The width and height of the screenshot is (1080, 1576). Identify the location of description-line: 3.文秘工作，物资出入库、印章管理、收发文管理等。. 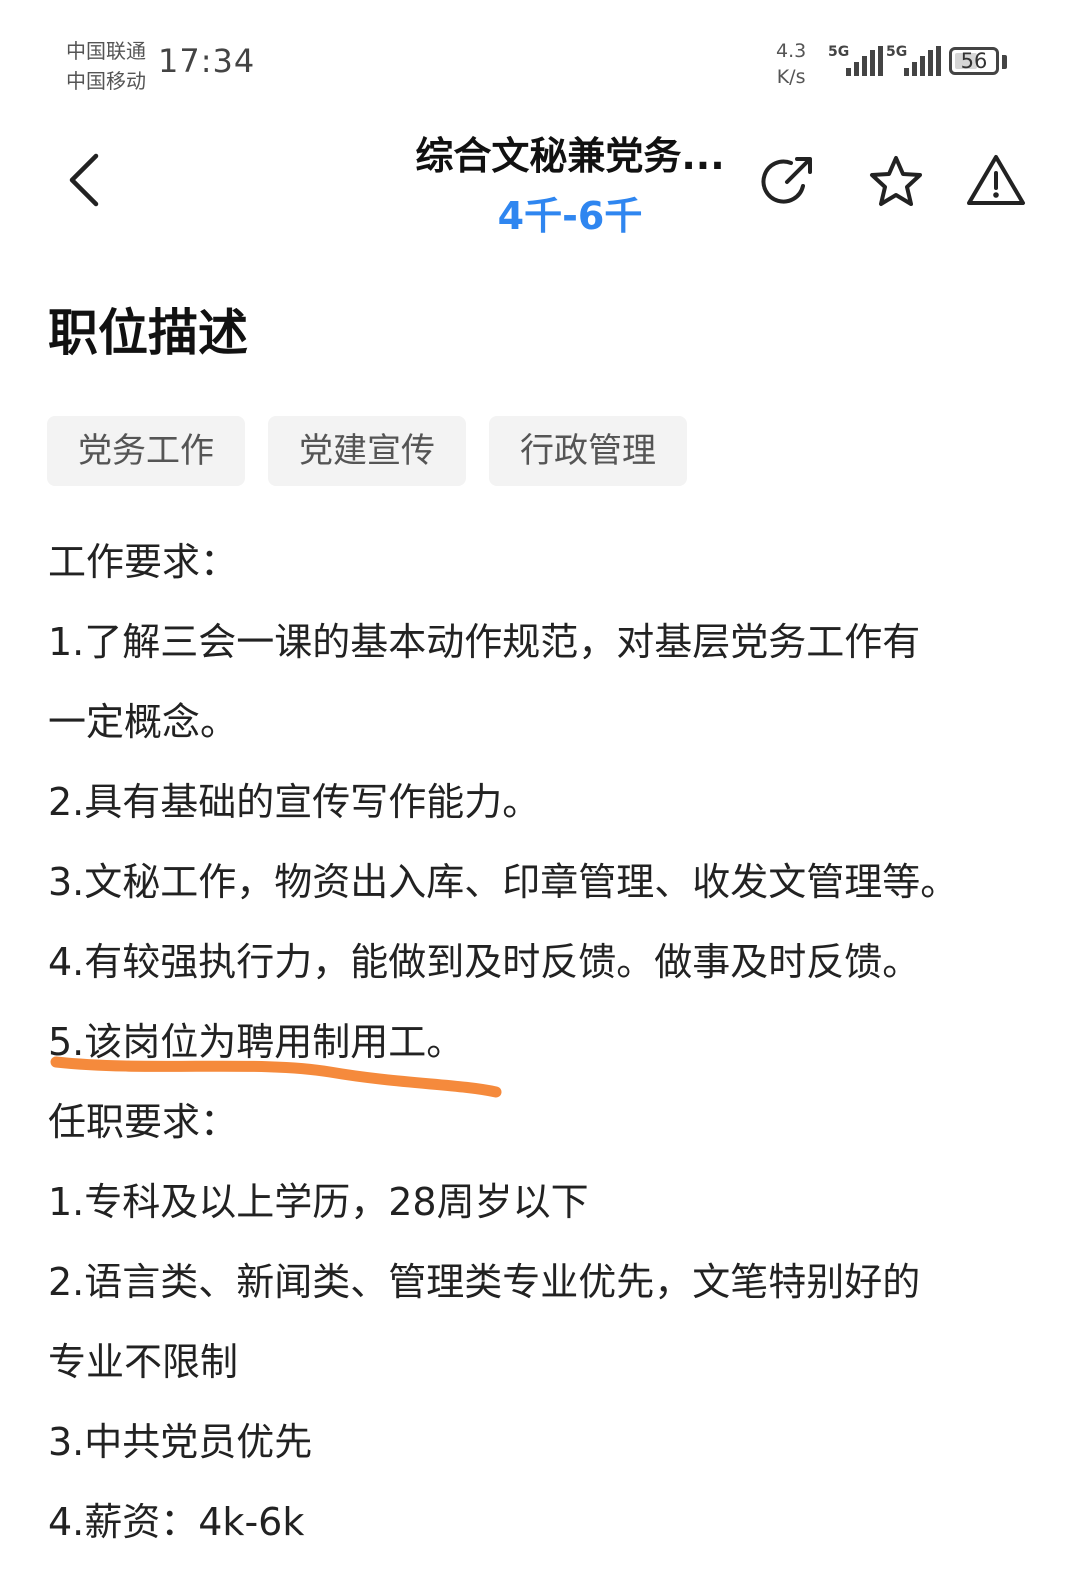
(503, 882).